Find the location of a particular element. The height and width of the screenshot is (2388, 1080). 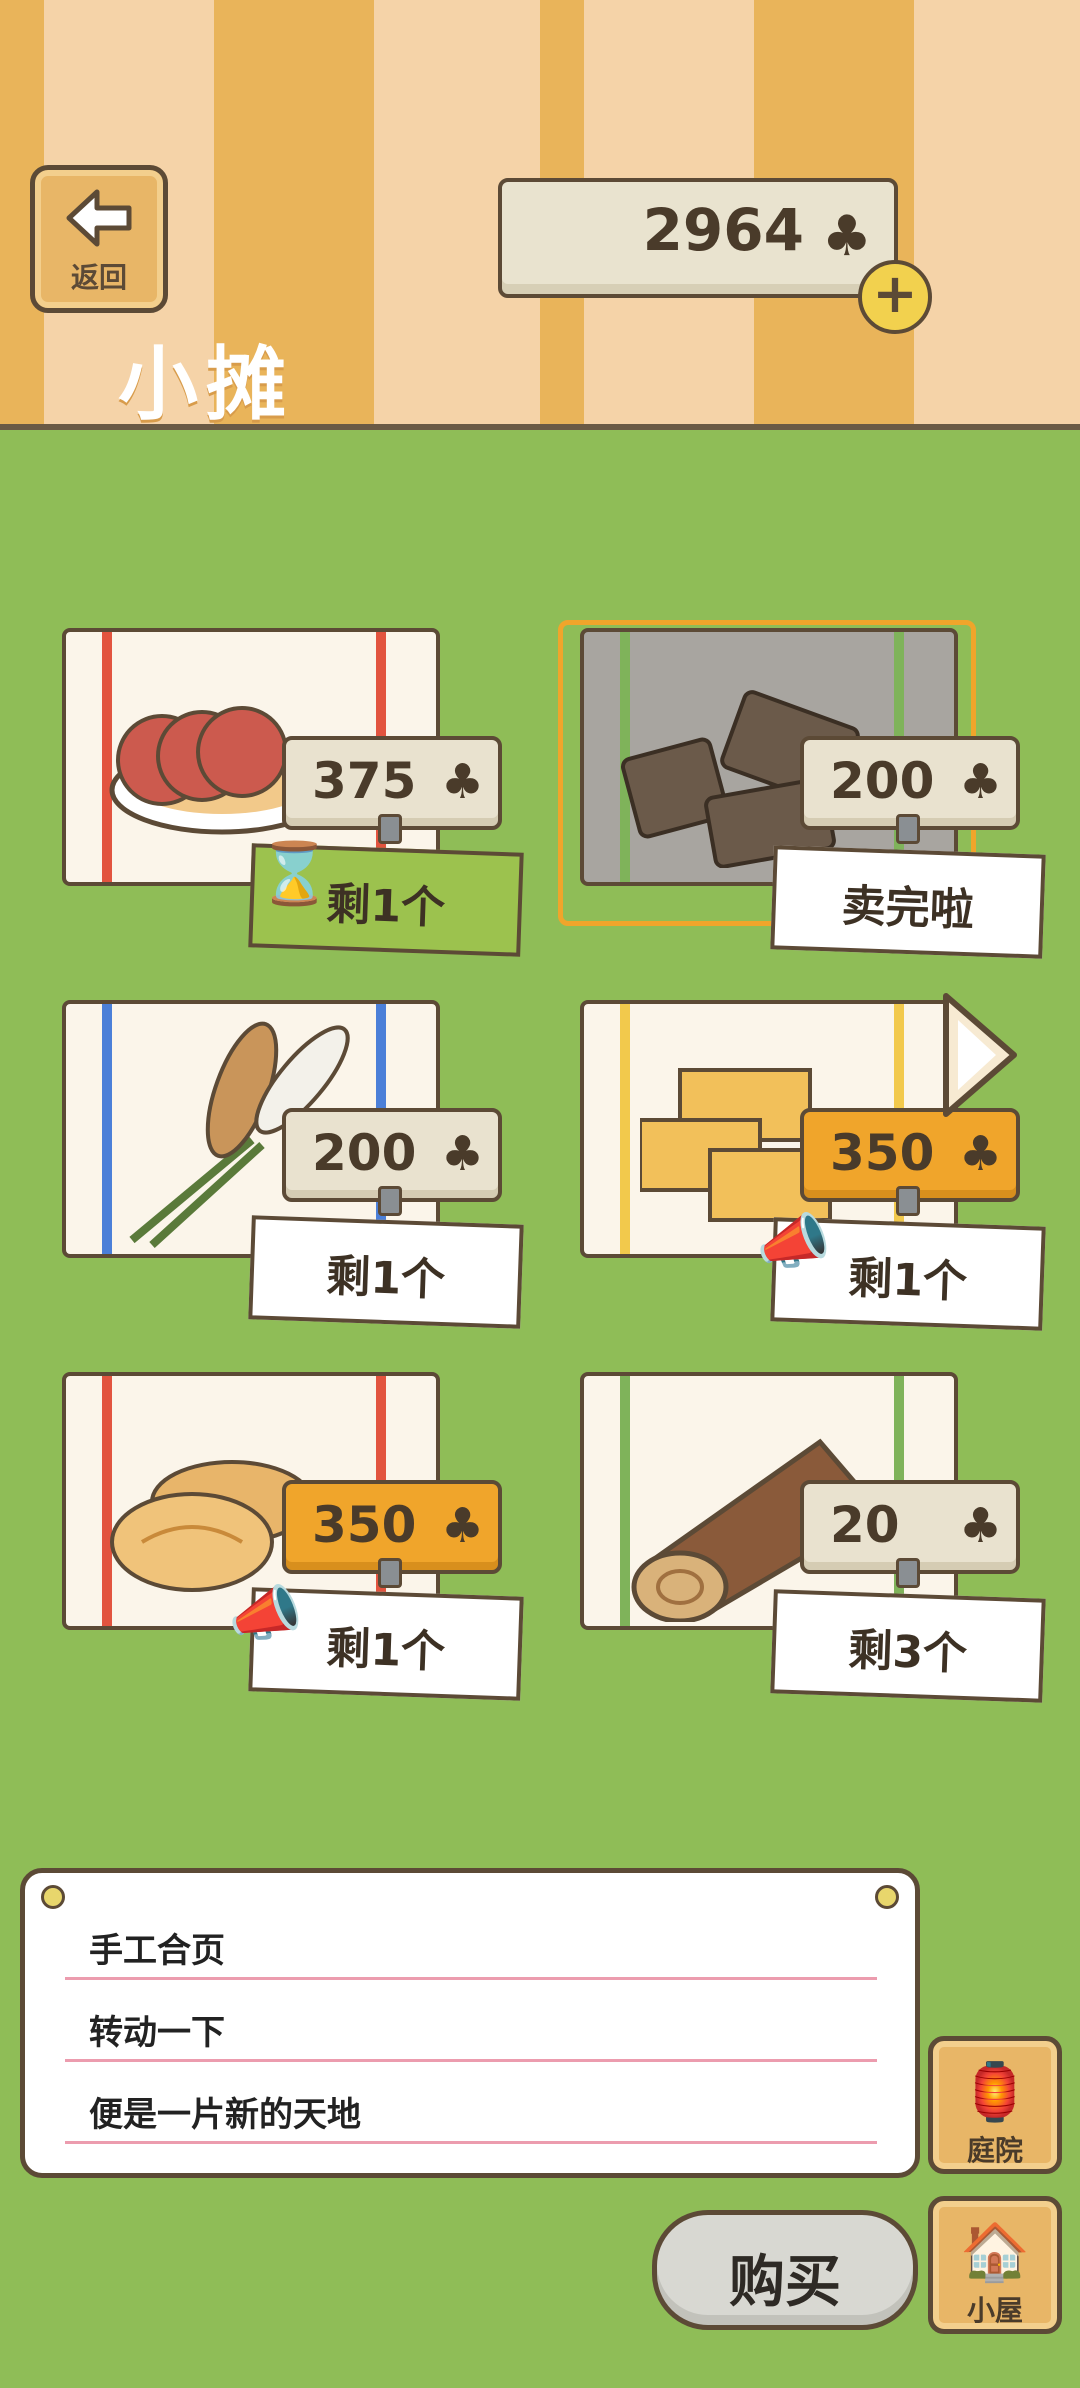

description-line-1: 手工合页 is located at coordinates (157, 1951).